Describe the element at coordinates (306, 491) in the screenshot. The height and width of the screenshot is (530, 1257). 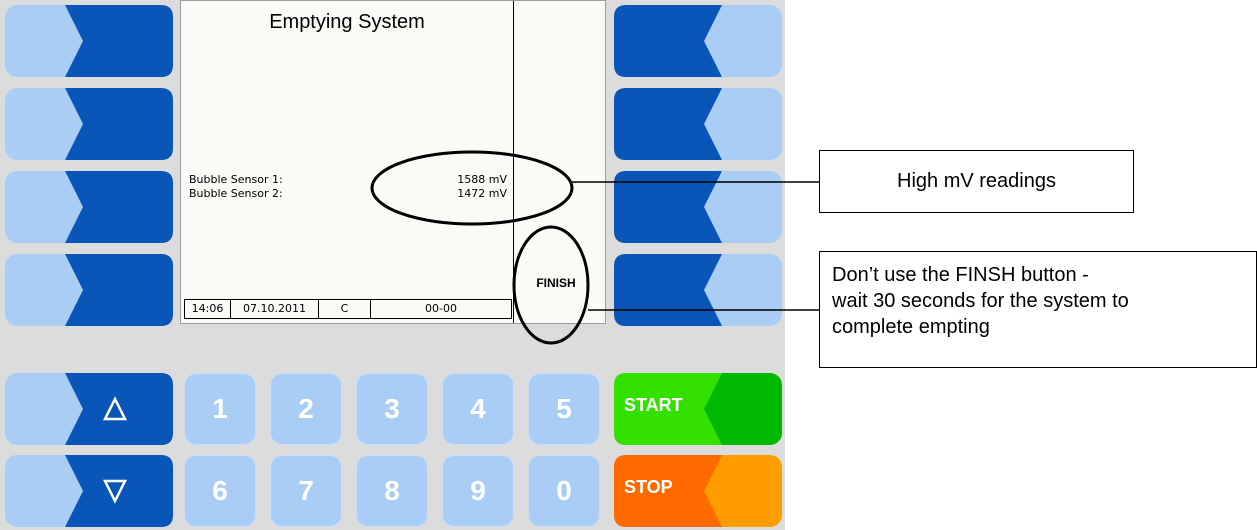
I see `key-7: 7` at that location.